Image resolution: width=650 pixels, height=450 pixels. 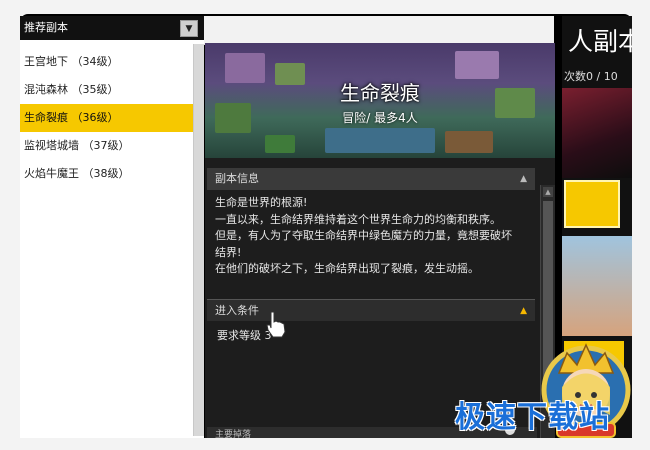 I want to click on dungeon-list-scrollbar, so click(x=198, y=240).